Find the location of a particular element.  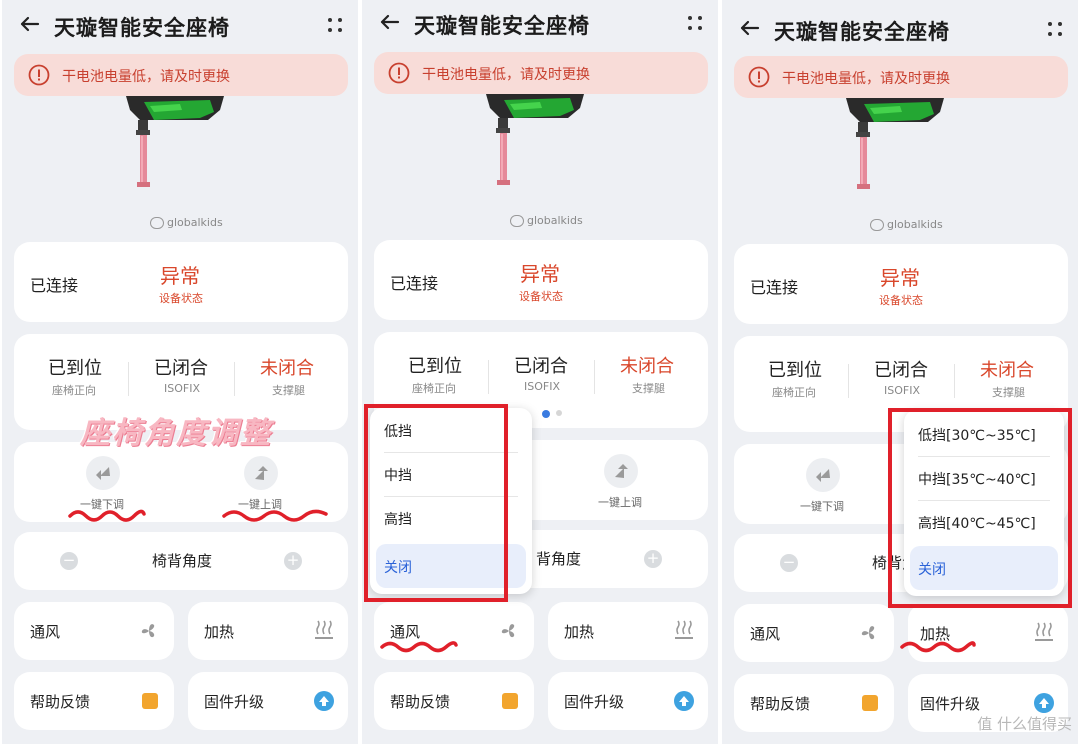

pager-dot-active is located at coordinates (546, 414).